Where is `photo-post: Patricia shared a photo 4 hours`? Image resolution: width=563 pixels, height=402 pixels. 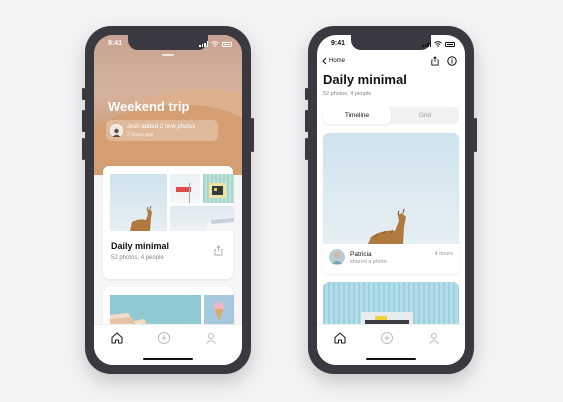
photo-post: Patricia shared a photo 4 hours is located at coordinates (391, 203).